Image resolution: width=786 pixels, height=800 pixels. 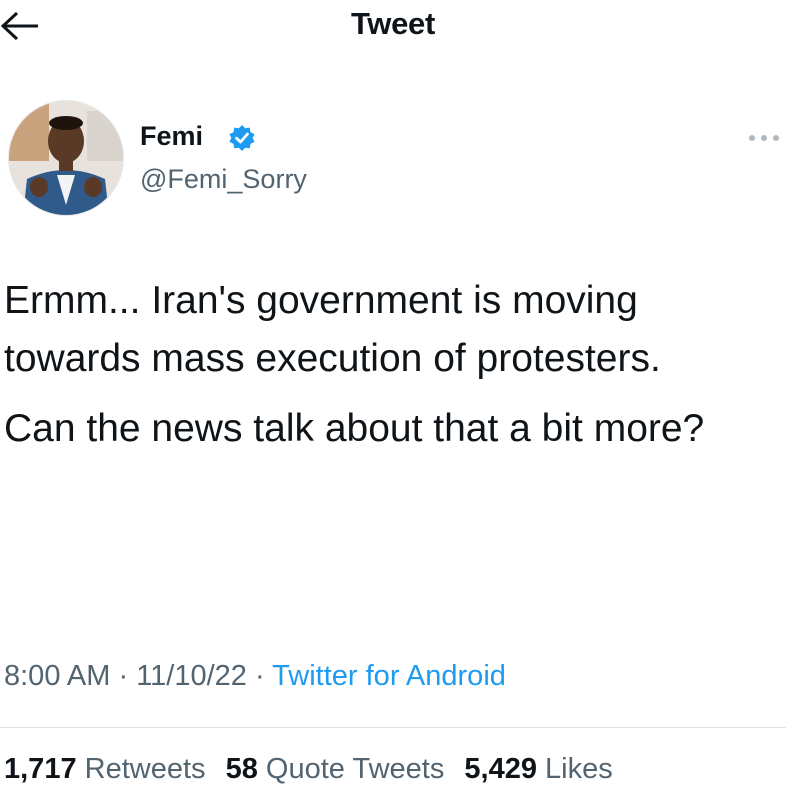 What do you see at coordinates (191, 676) in the screenshot?
I see `tweet-date: 11/10/22` at bounding box center [191, 676].